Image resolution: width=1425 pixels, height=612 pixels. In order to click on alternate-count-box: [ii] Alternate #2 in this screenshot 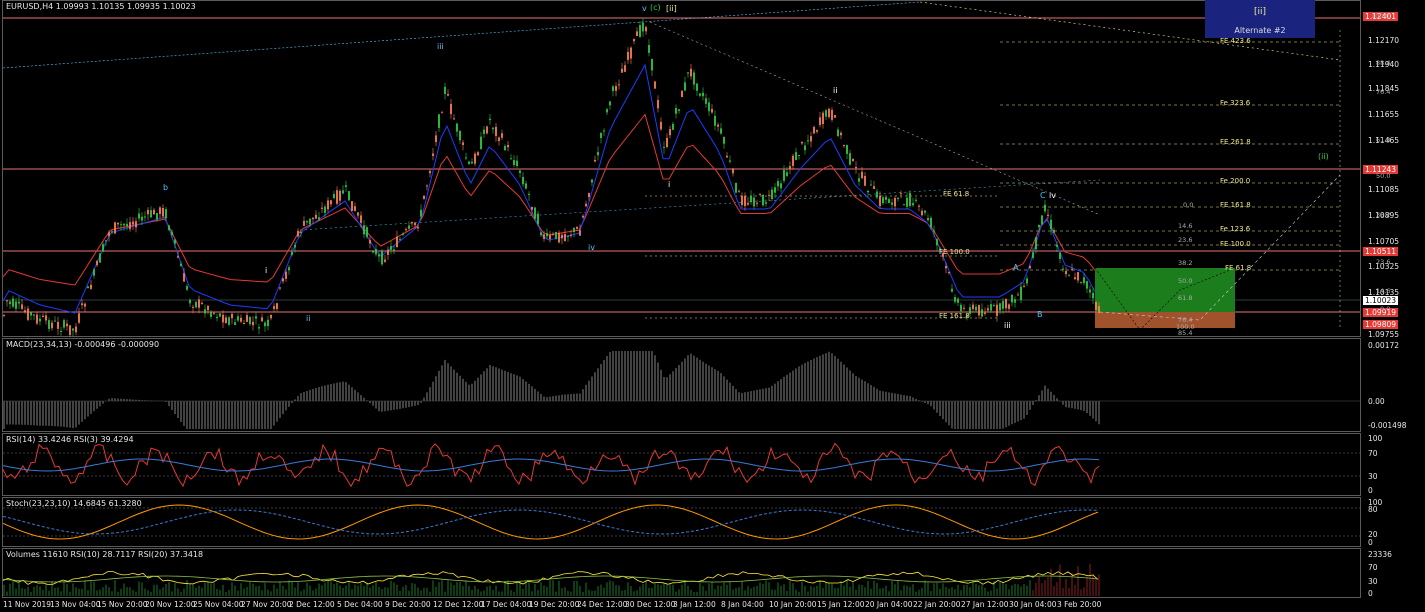, I will do `click(1260, 19)`.